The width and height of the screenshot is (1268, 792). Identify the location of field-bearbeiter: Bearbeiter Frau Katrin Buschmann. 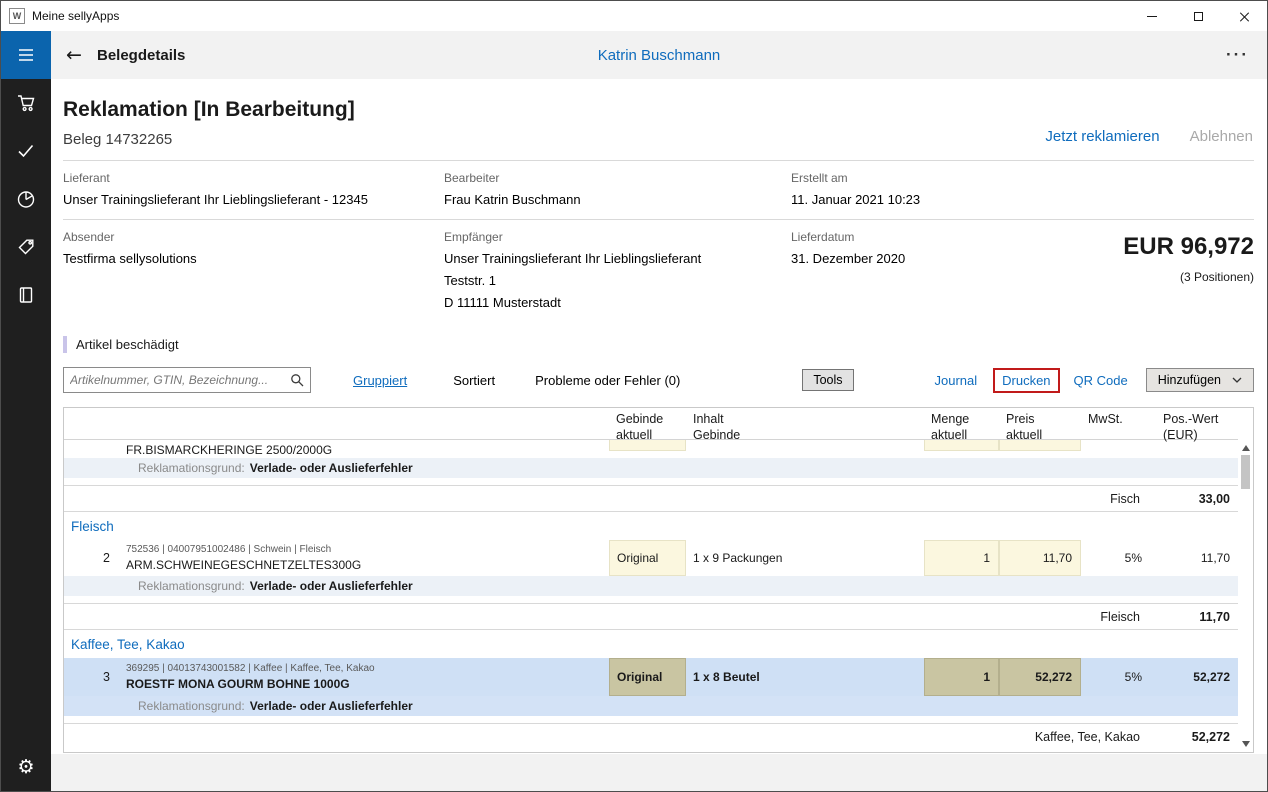
(617, 189).